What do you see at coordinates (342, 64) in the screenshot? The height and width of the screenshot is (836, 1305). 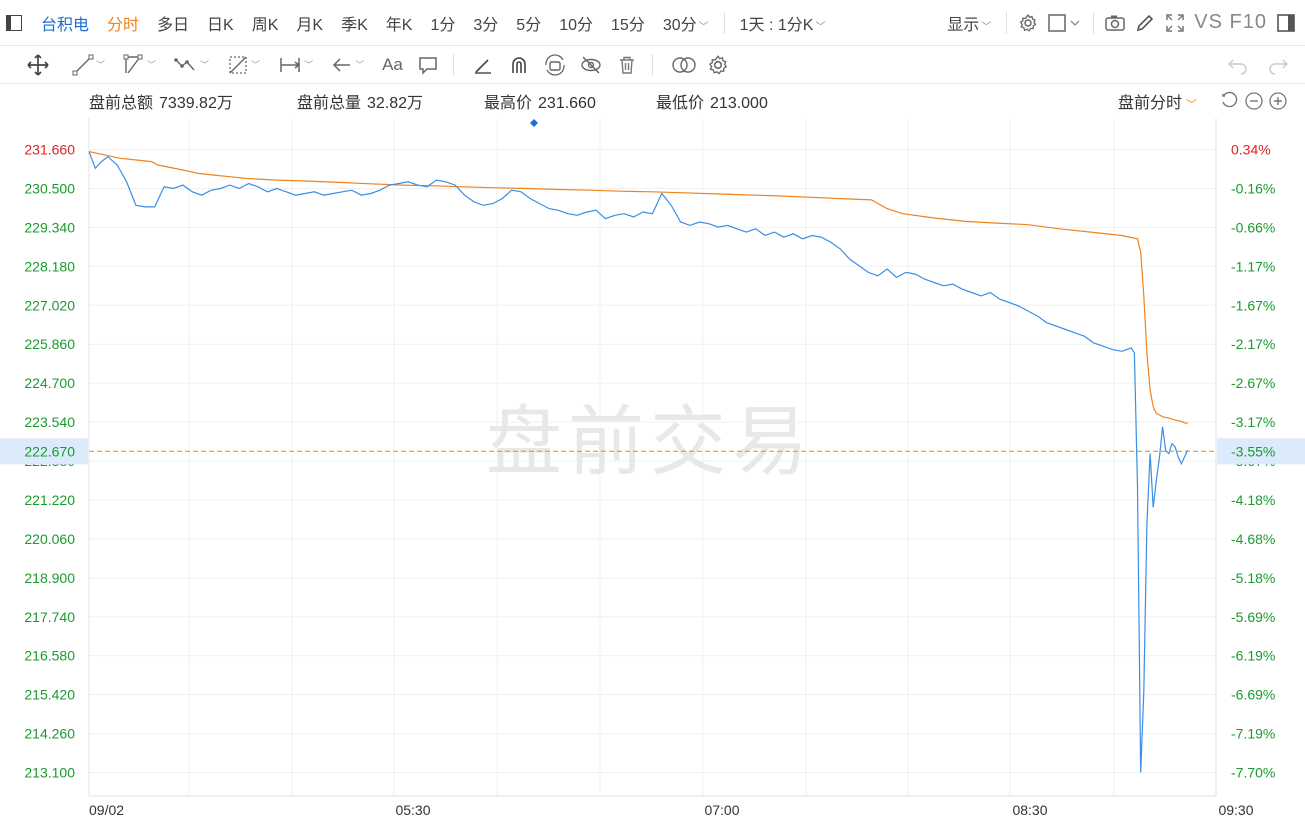 I see `arrow-left-icon` at bounding box center [342, 64].